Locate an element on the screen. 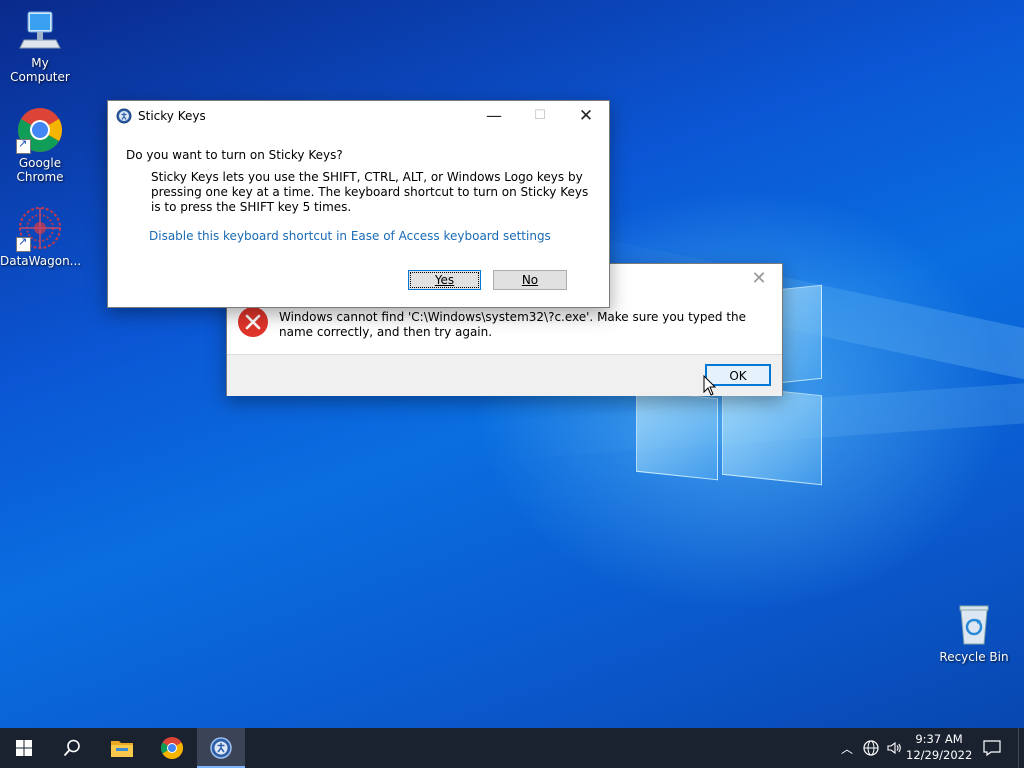  taskbar-file-explorer is located at coordinates (122, 748).